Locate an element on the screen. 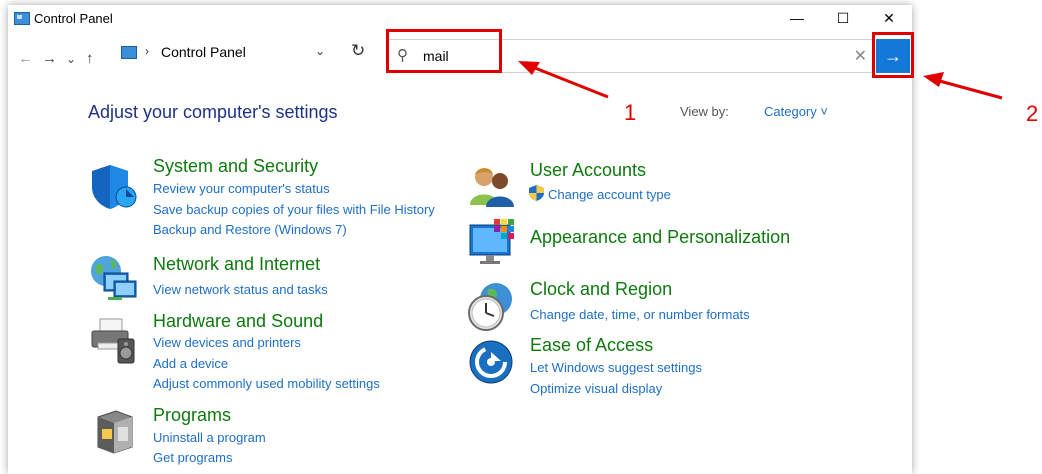  annotation-label-1: 1 is located at coordinates (630, 112).